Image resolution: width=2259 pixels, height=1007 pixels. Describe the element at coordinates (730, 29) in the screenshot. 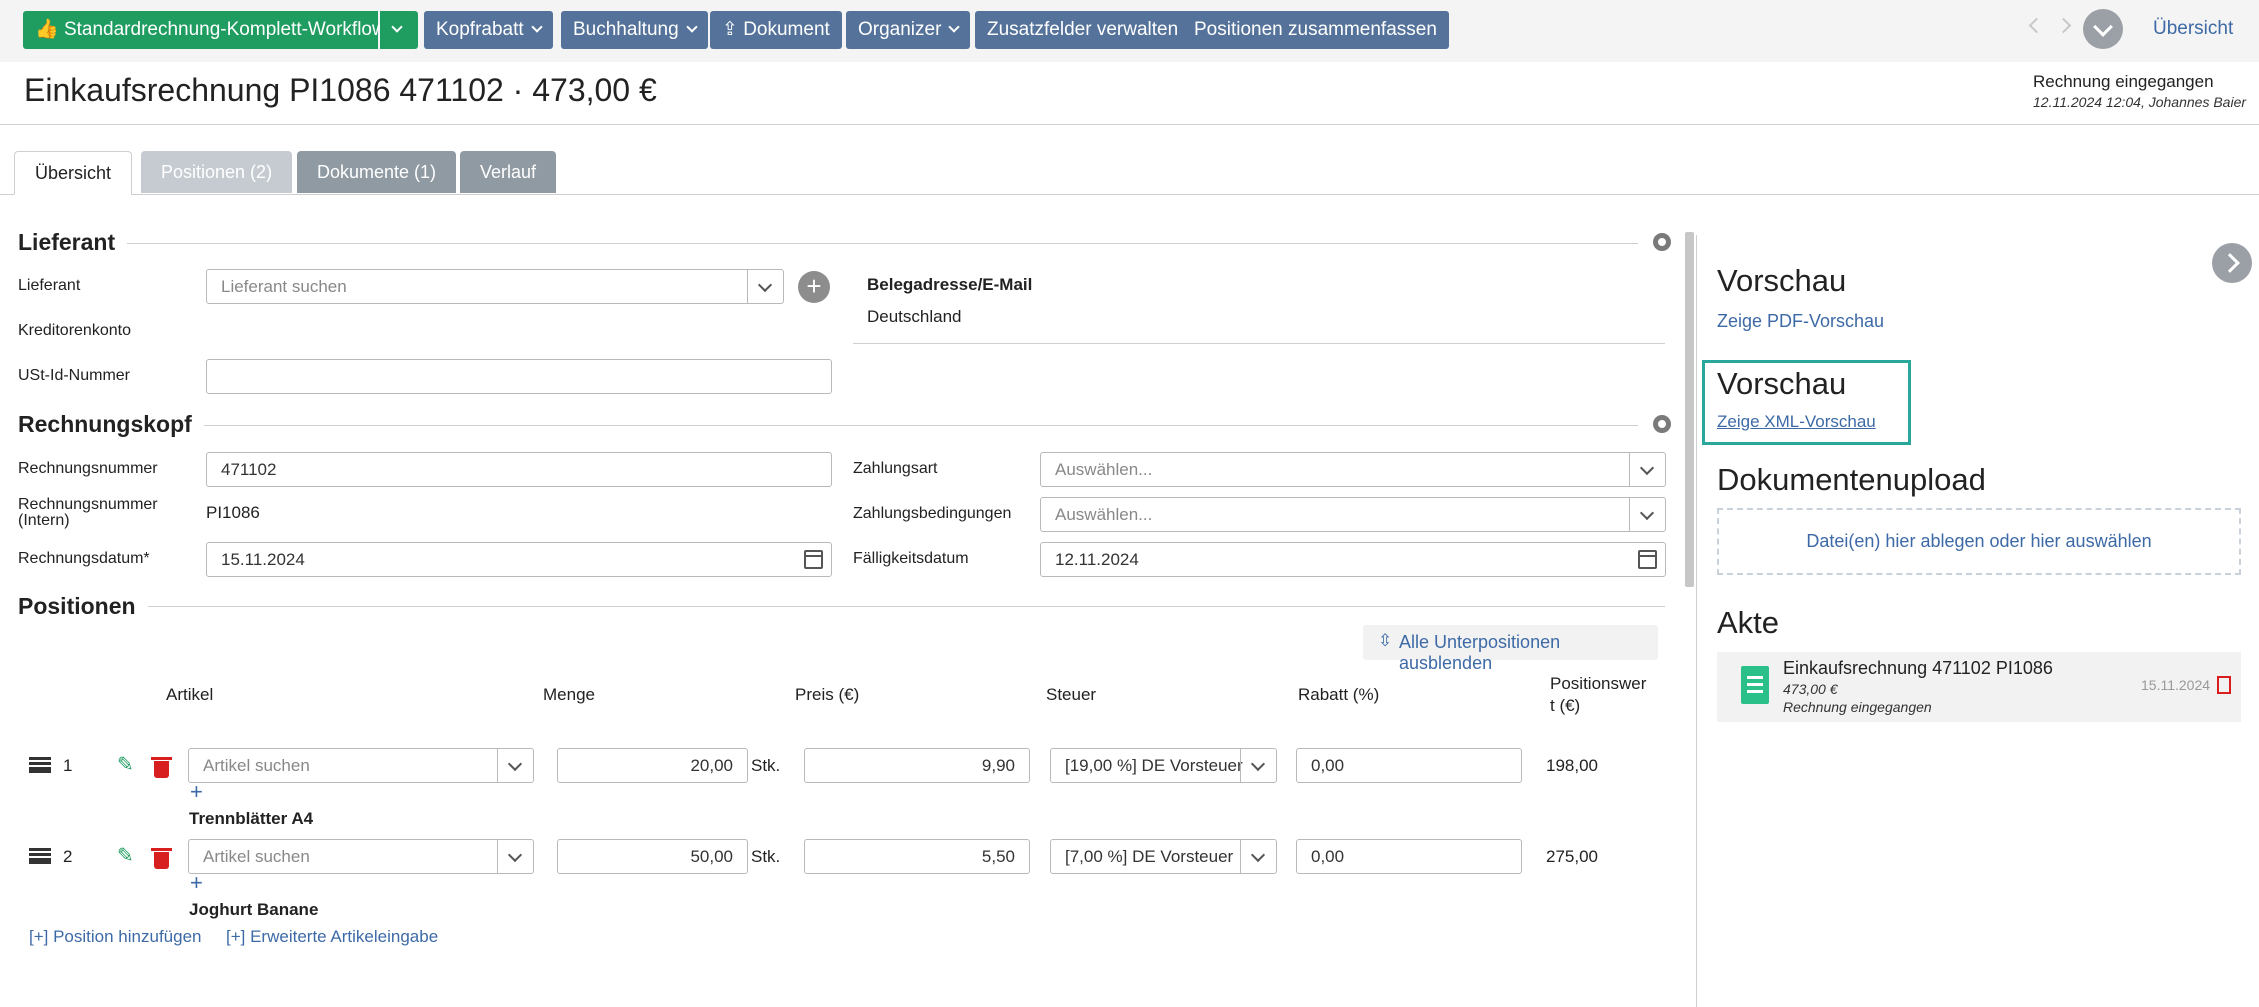

I see `upload-icon: ⇪` at that location.